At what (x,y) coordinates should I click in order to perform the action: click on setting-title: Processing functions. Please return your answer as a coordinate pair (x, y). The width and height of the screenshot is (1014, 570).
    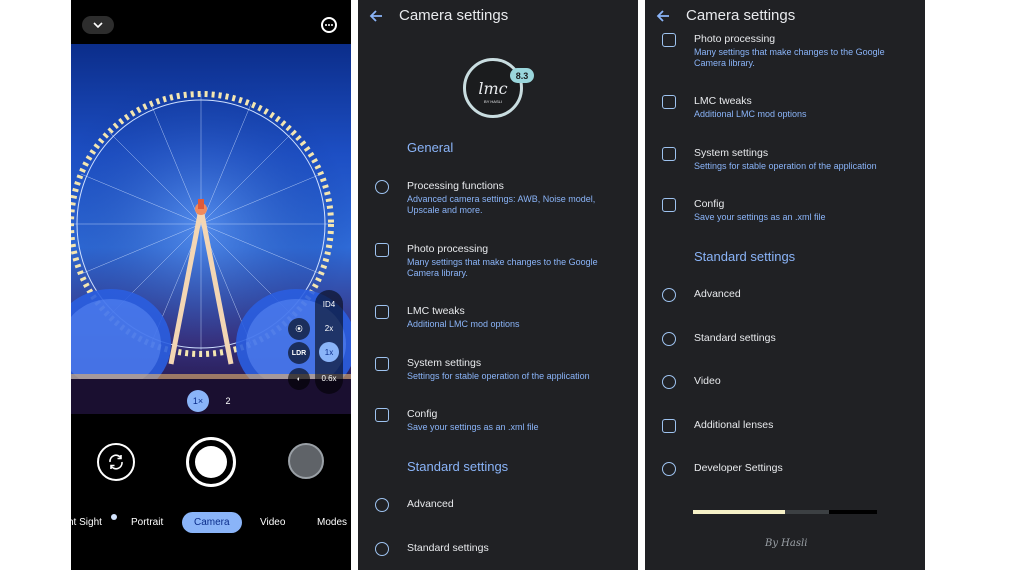
    Looking at the image, I should click on (455, 186).